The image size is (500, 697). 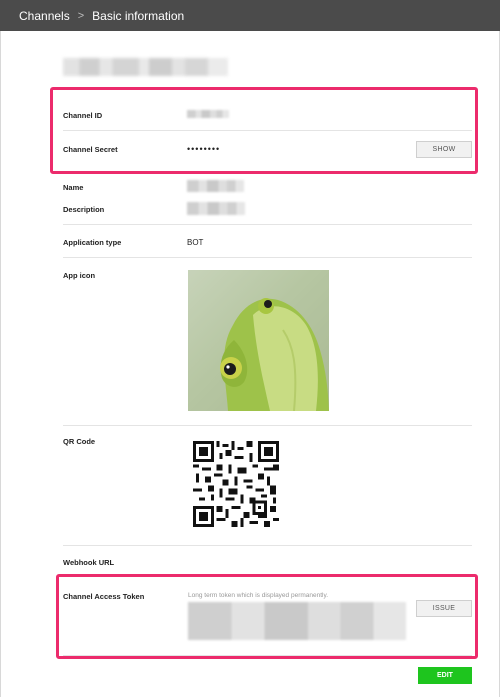 I want to click on show-secret-button: SHOW, so click(x=444, y=149).